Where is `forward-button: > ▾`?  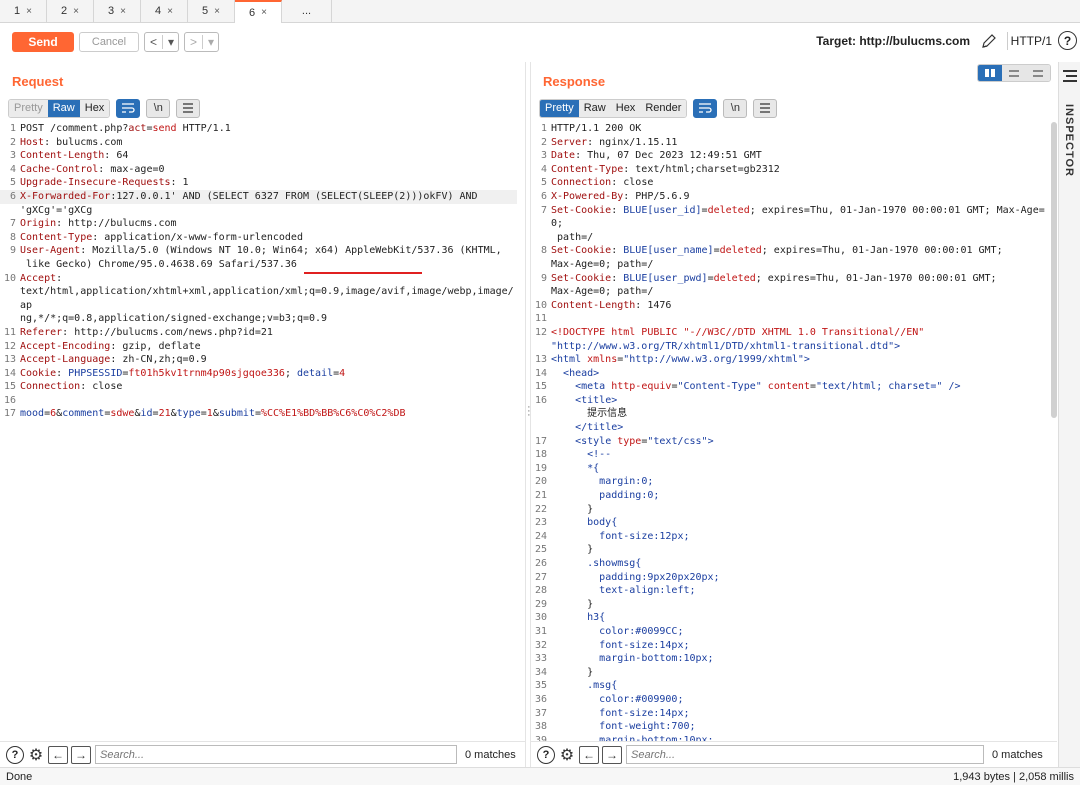
forward-button: > ▾ is located at coordinates (201, 42).